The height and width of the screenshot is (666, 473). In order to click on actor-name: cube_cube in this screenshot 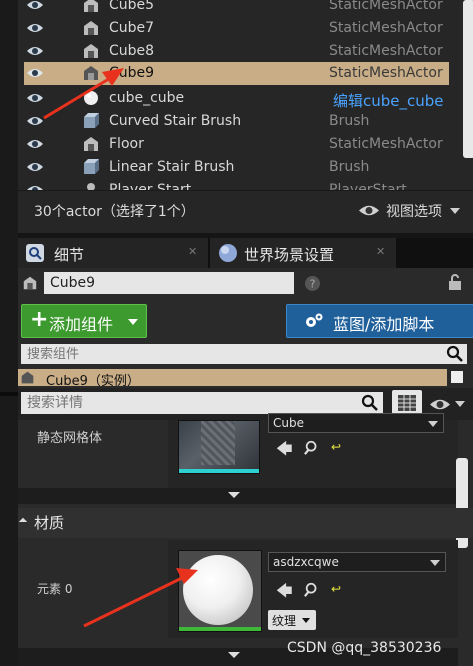, I will do `click(147, 98)`.